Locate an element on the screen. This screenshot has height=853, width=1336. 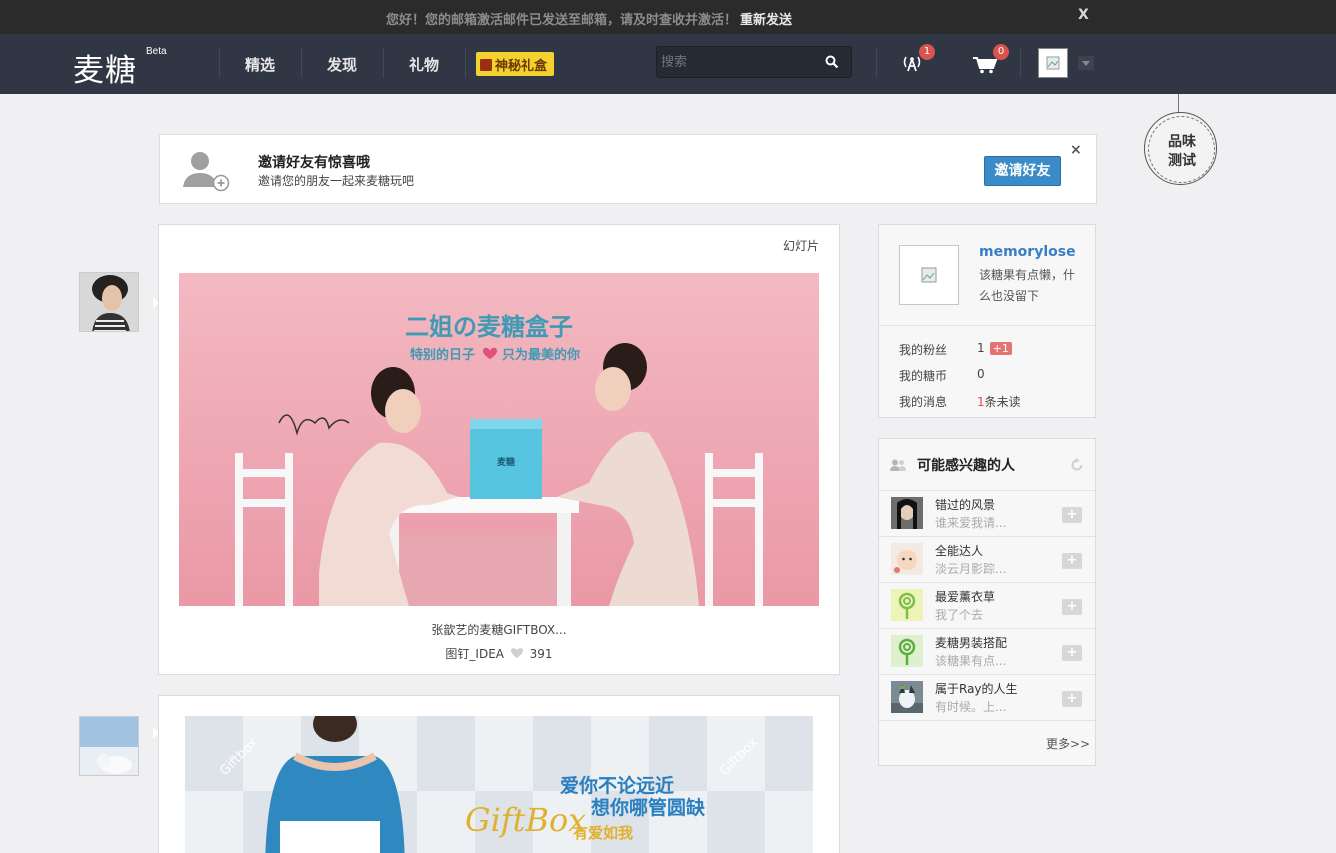
coins-label: 我的糖币 is located at coordinates (923, 375).